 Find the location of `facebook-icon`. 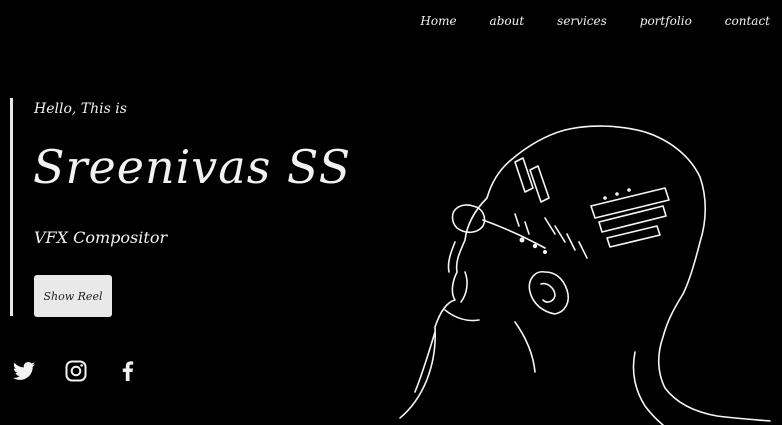

facebook-icon is located at coordinates (128, 371).